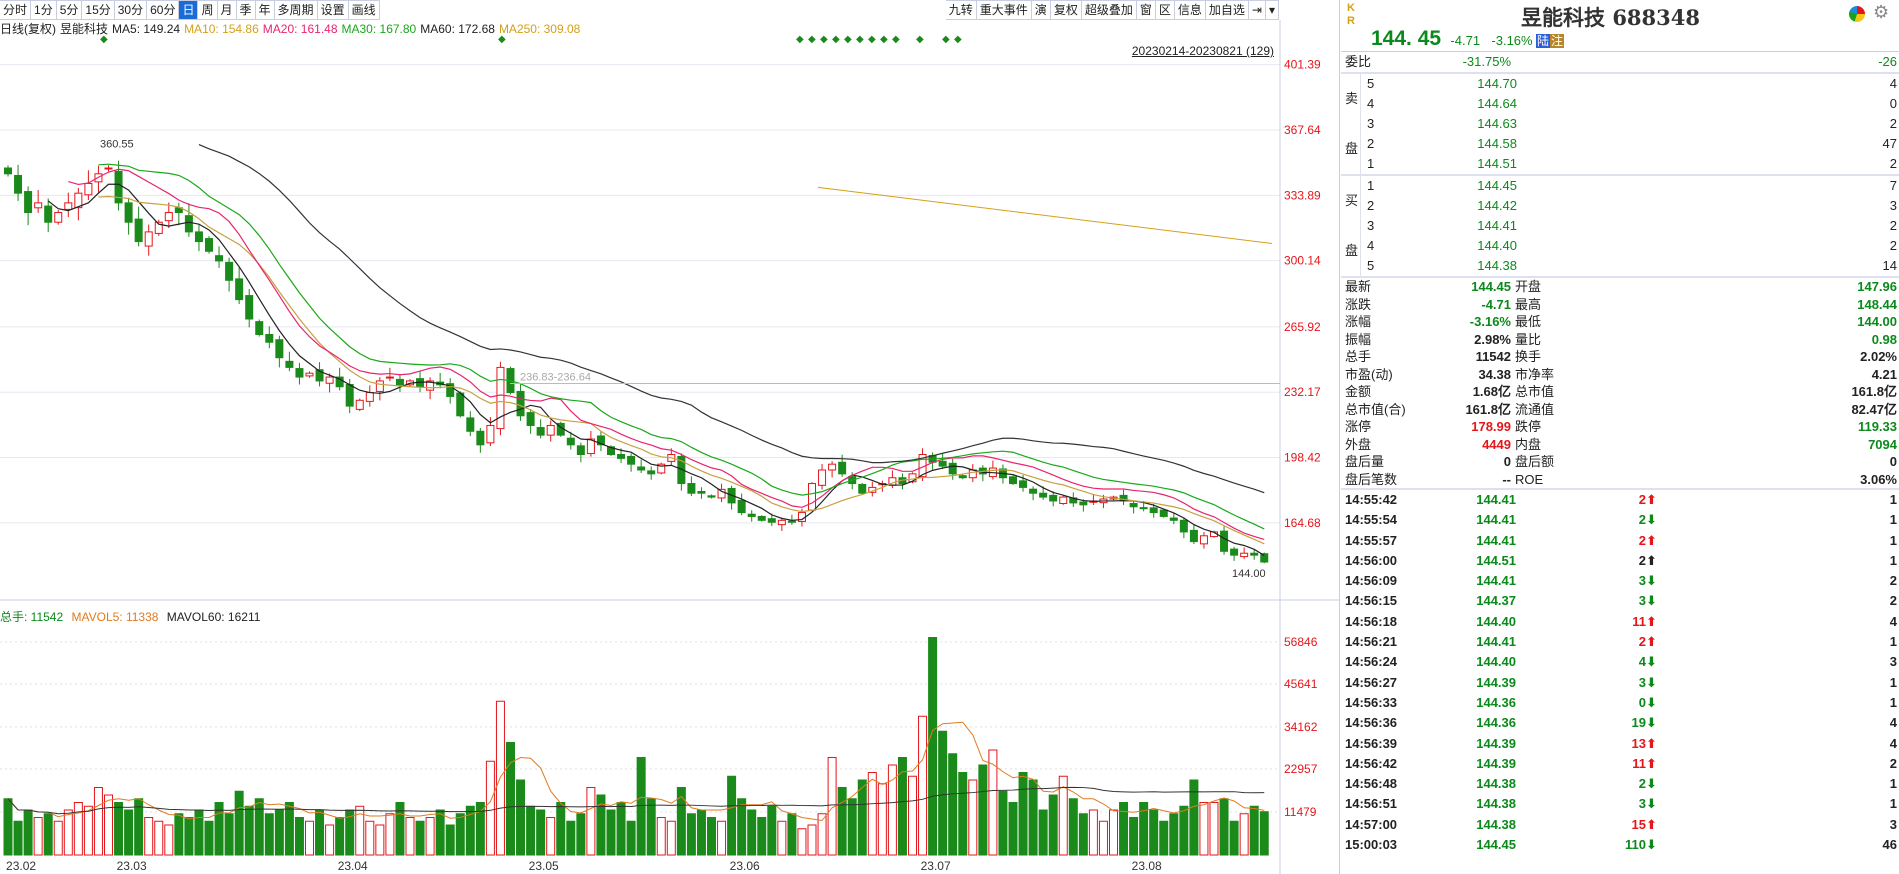 This screenshot has width=1899, height=874. Describe the element at coordinates (1629, 186) in the screenshot. I see `buy-level: 1 144.45 7` at that location.